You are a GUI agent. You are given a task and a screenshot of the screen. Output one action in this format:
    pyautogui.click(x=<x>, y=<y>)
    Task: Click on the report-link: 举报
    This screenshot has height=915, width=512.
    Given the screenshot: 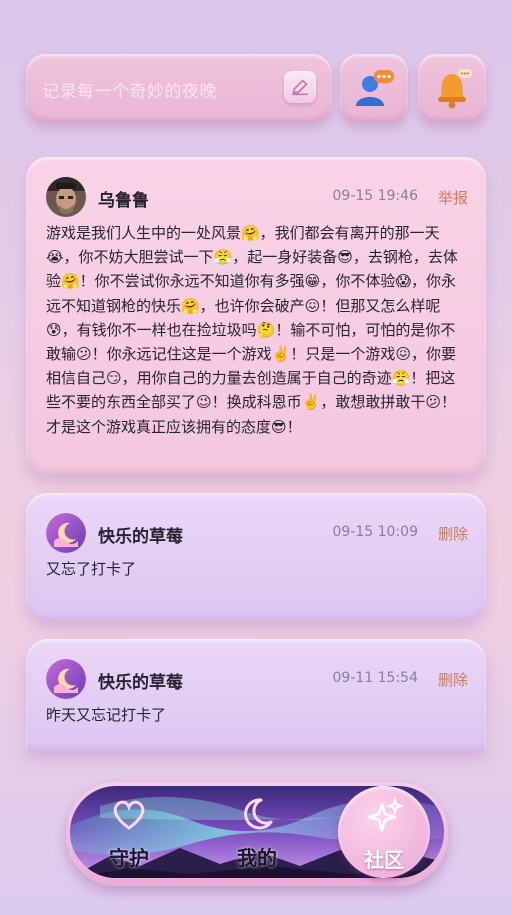 What is the action you would take?
    pyautogui.click(x=453, y=197)
    